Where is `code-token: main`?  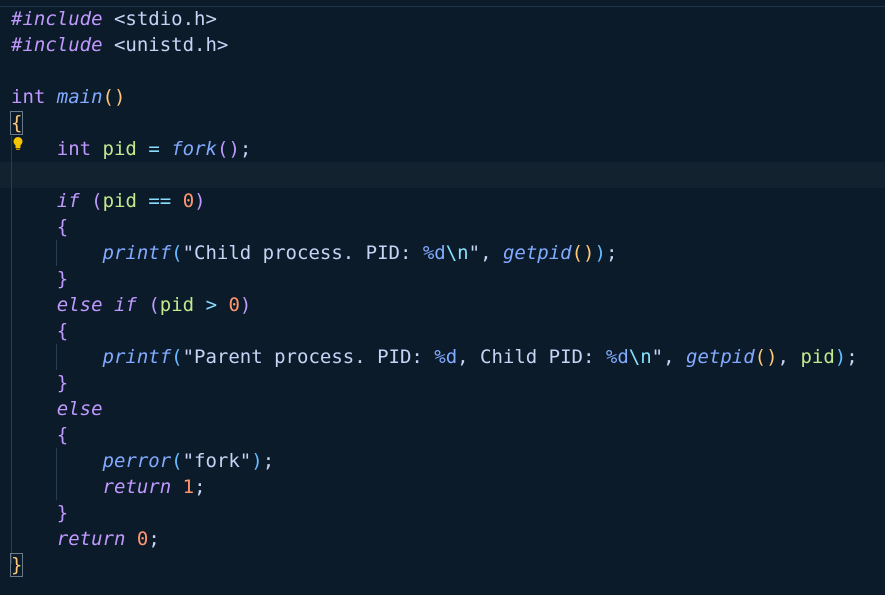
code-token: main is located at coordinates (79, 97).